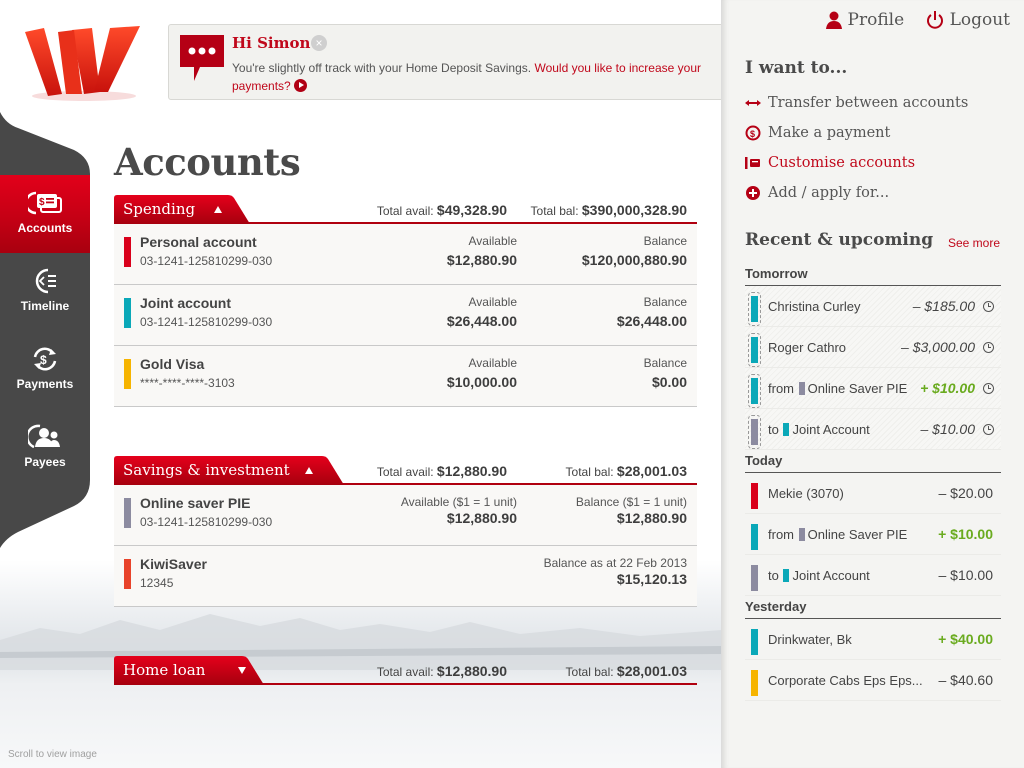 The width and height of the screenshot is (1024, 768). Describe the element at coordinates (206, 470) in the screenshot. I see `group-label: Savings & investment` at that location.